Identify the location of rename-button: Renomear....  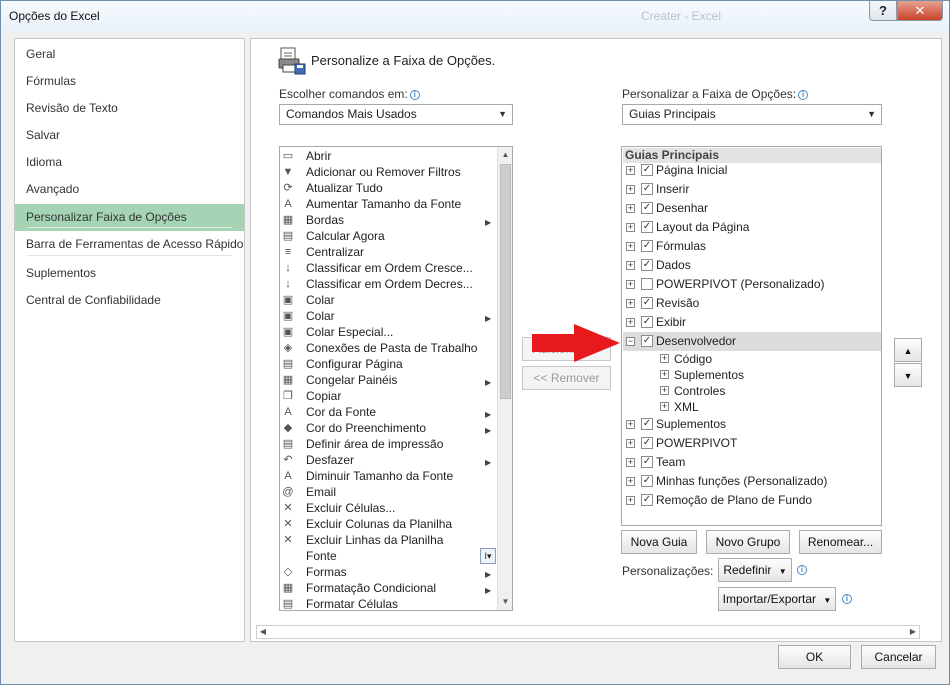
(840, 542).